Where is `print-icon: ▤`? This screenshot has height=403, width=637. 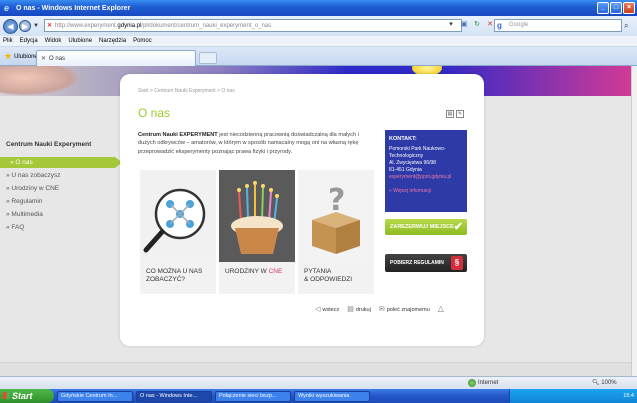 print-icon: ▤ is located at coordinates (450, 114).